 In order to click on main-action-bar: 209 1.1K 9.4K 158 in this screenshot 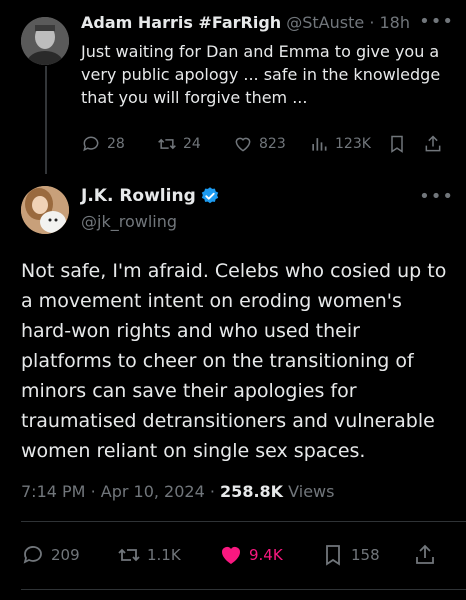, I will do `click(233, 556)`.